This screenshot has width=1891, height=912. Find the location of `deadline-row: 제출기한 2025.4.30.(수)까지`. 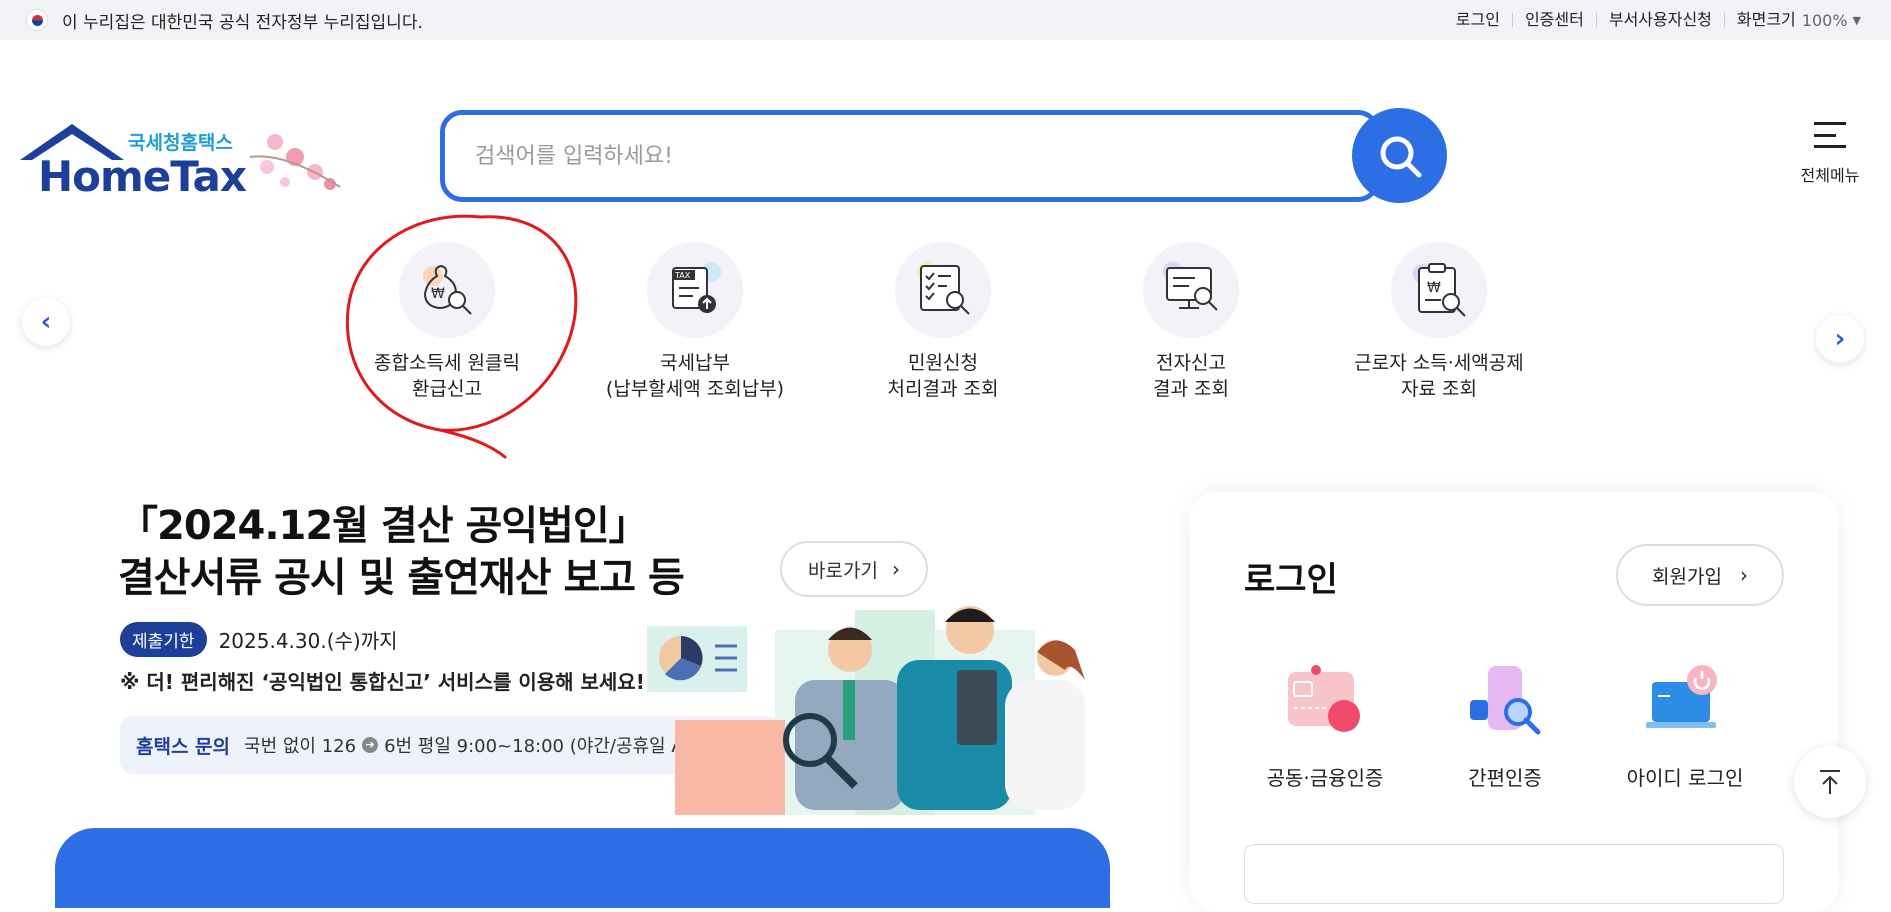

deadline-row: 제출기한 2025.4.30.(수)까지 is located at coordinates (259, 639).